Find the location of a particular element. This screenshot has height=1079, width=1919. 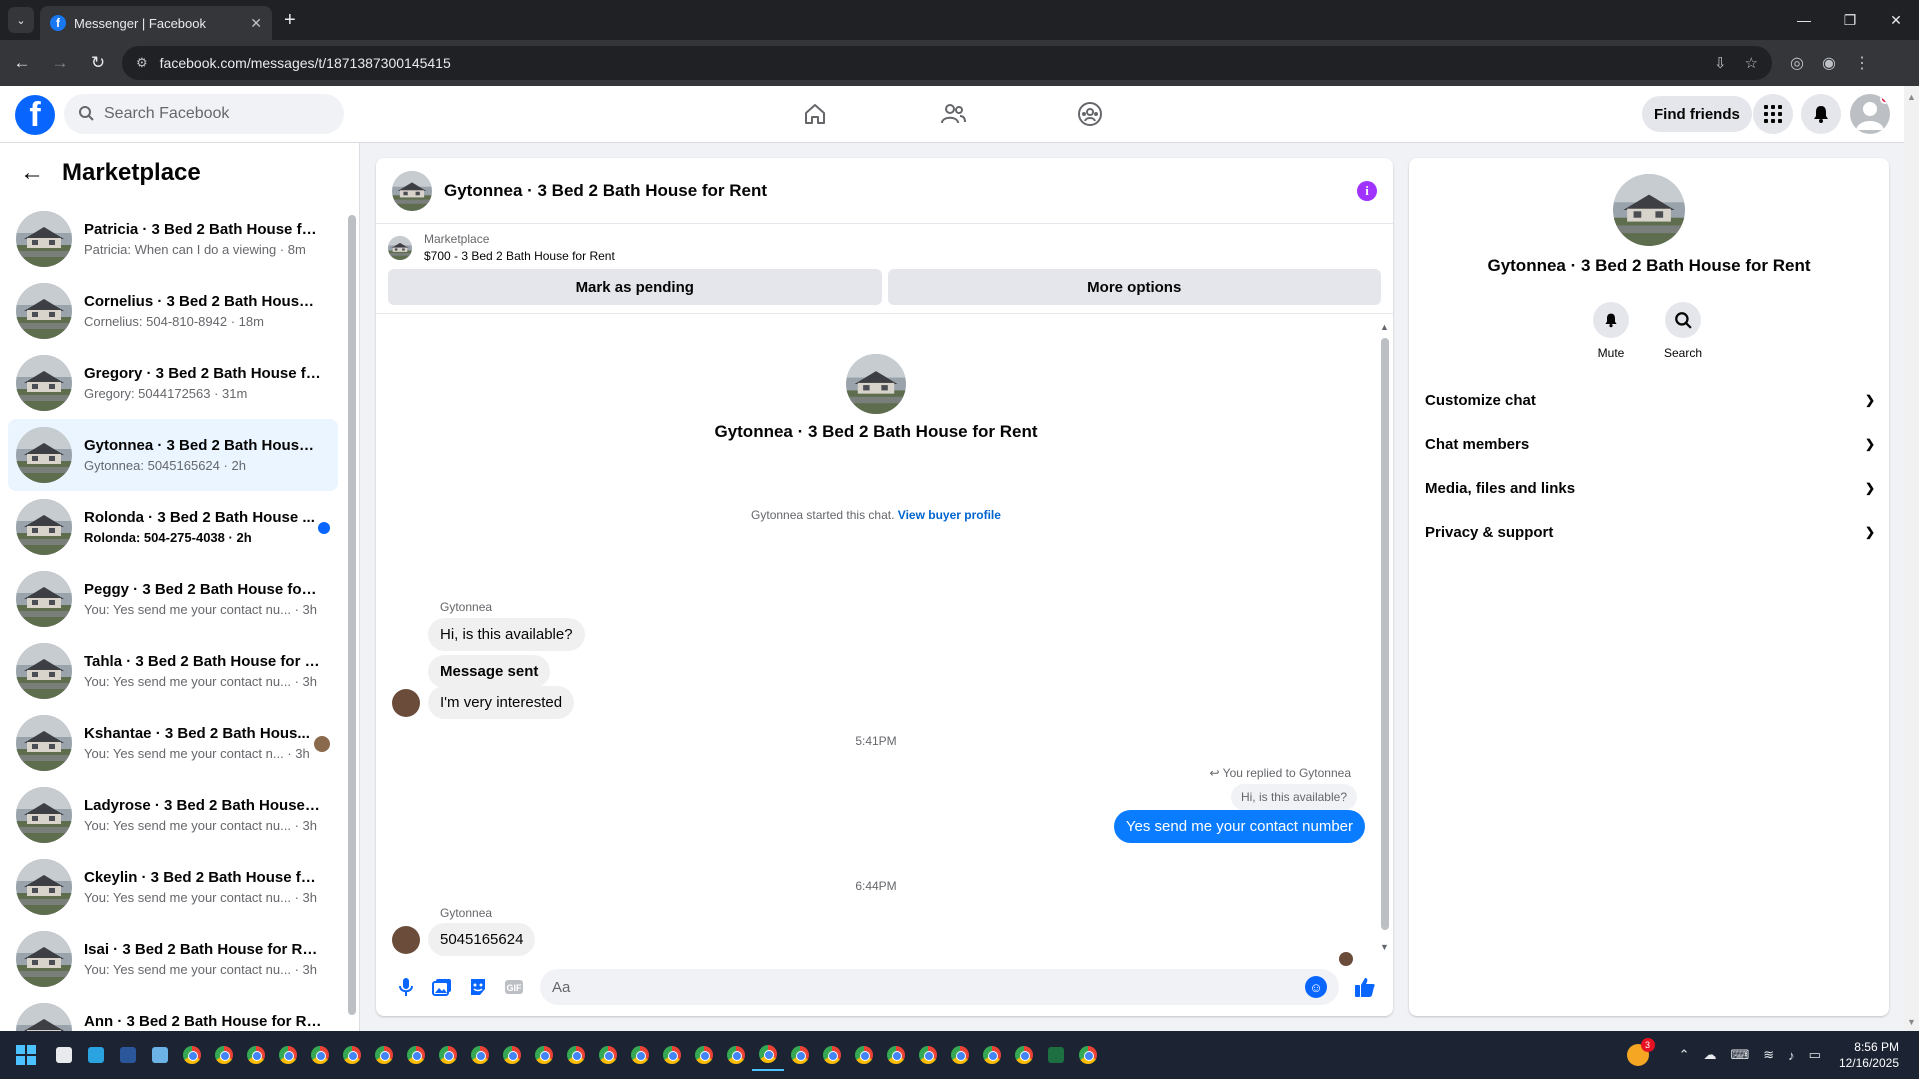

microphone-icon is located at coordinates (406, 987).